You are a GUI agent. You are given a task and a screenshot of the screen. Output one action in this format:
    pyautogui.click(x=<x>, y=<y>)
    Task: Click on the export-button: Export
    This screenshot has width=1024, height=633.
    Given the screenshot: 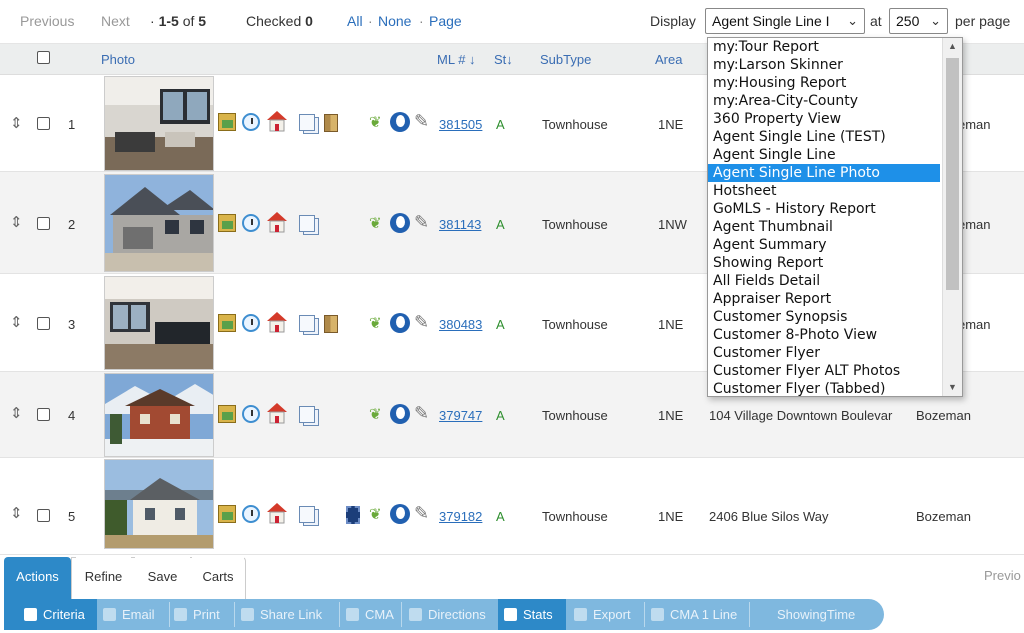 What is the action you would take?
    pyautogui.click(x=602, y=614)
    